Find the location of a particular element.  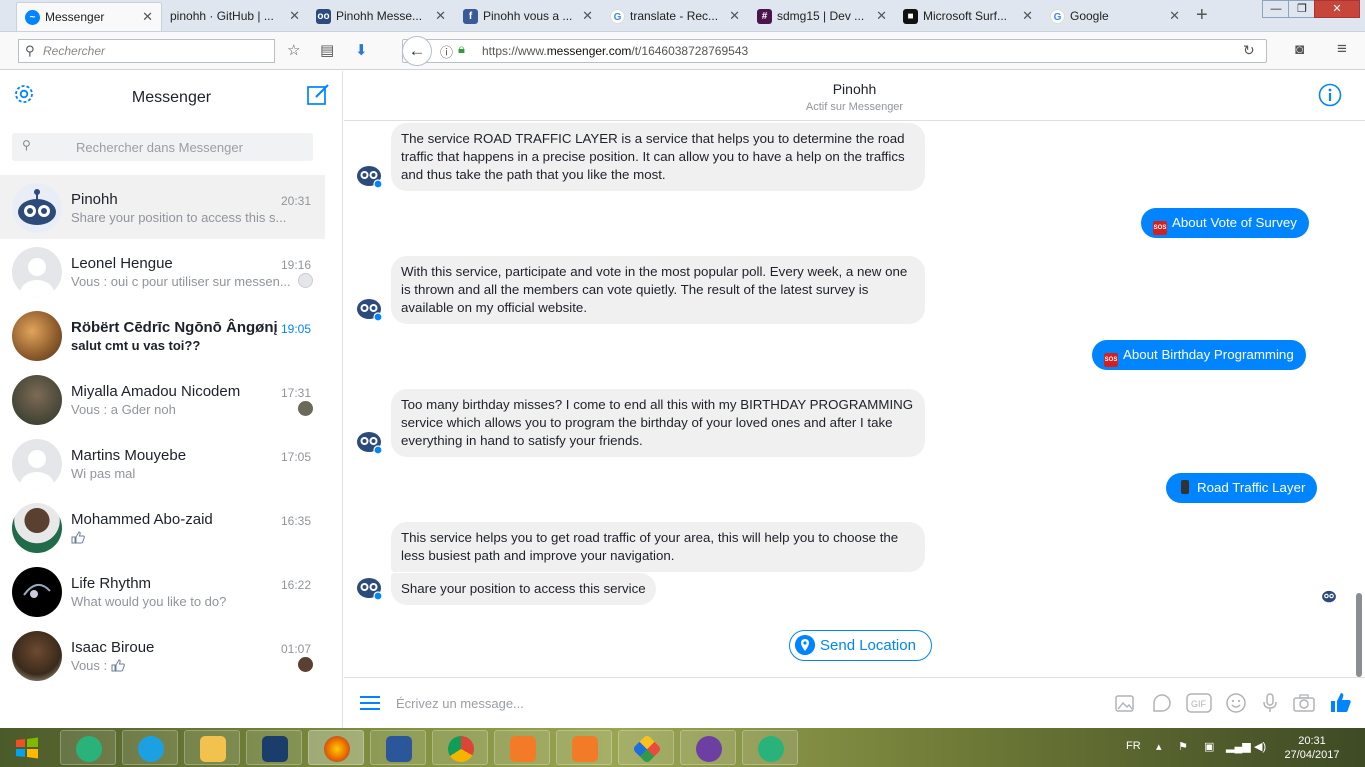

image-icon is located at coordinates (1125, 703).